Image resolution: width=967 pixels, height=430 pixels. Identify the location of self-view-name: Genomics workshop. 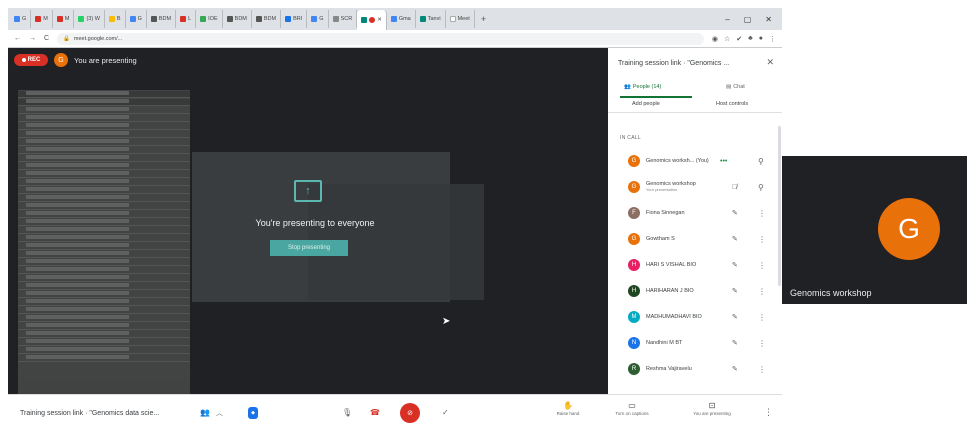
(831, 293).